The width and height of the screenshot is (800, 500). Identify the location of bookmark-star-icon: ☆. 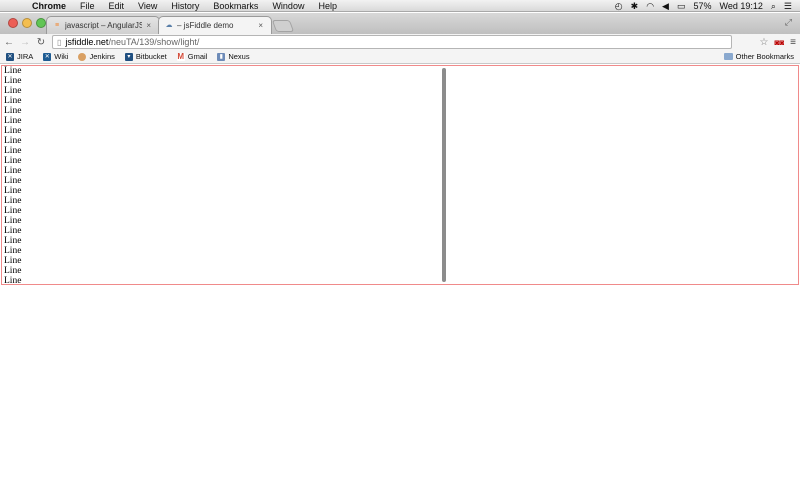
(764, 42).